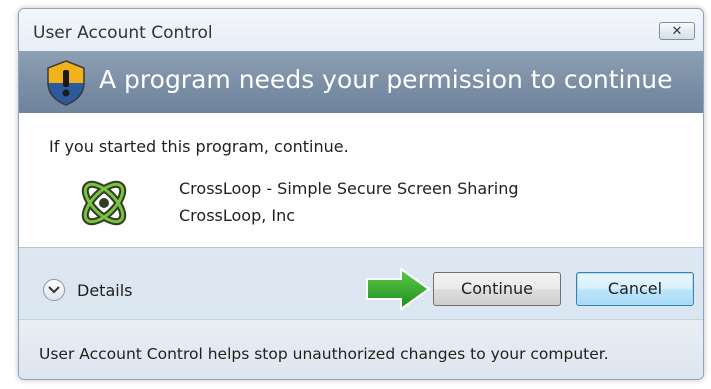 This screenshot has height=389, width=711. Describe the element at coordinates (635, 289) in the screenshot. I see `cancel-button: Cancel` at that location.